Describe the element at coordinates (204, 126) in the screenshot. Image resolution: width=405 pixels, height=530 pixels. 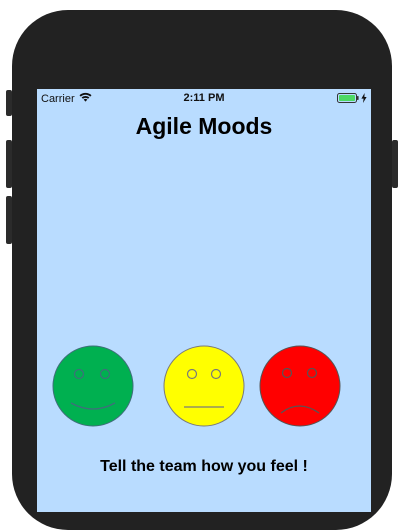
I see `page-title: Agile Moods` at that location.